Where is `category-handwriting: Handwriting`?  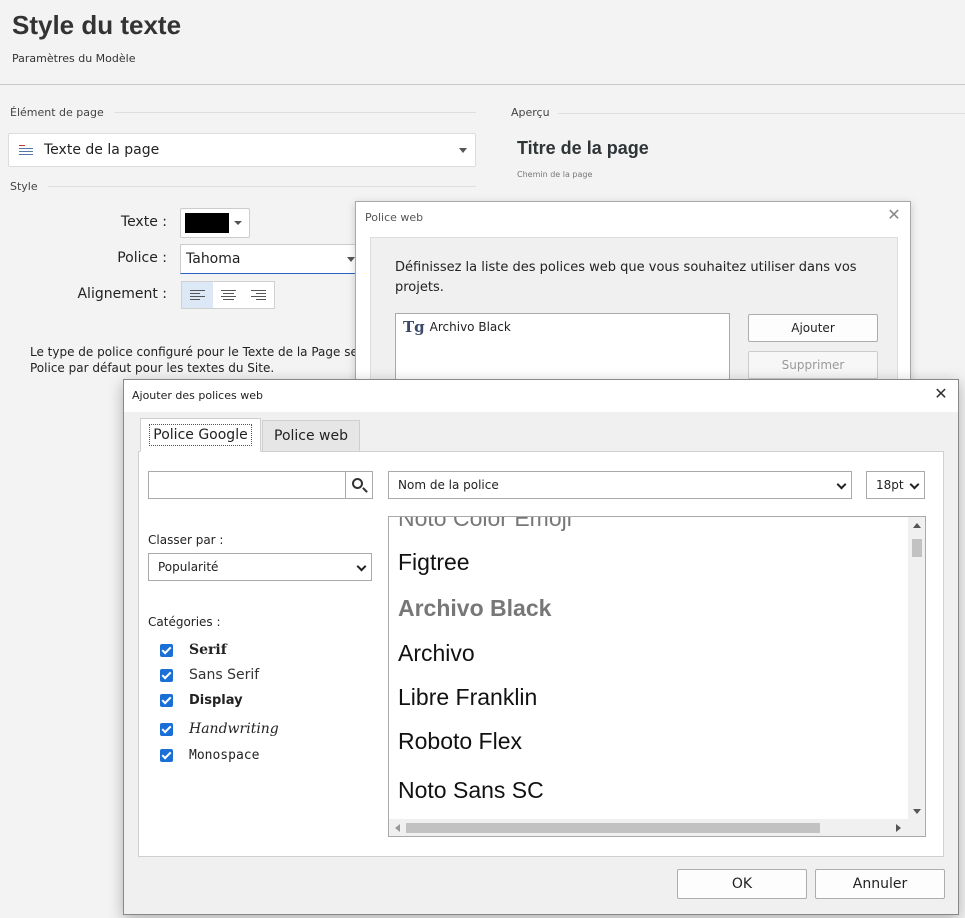 category-handwriting: Handwriting is located at coordinates (219, 729).